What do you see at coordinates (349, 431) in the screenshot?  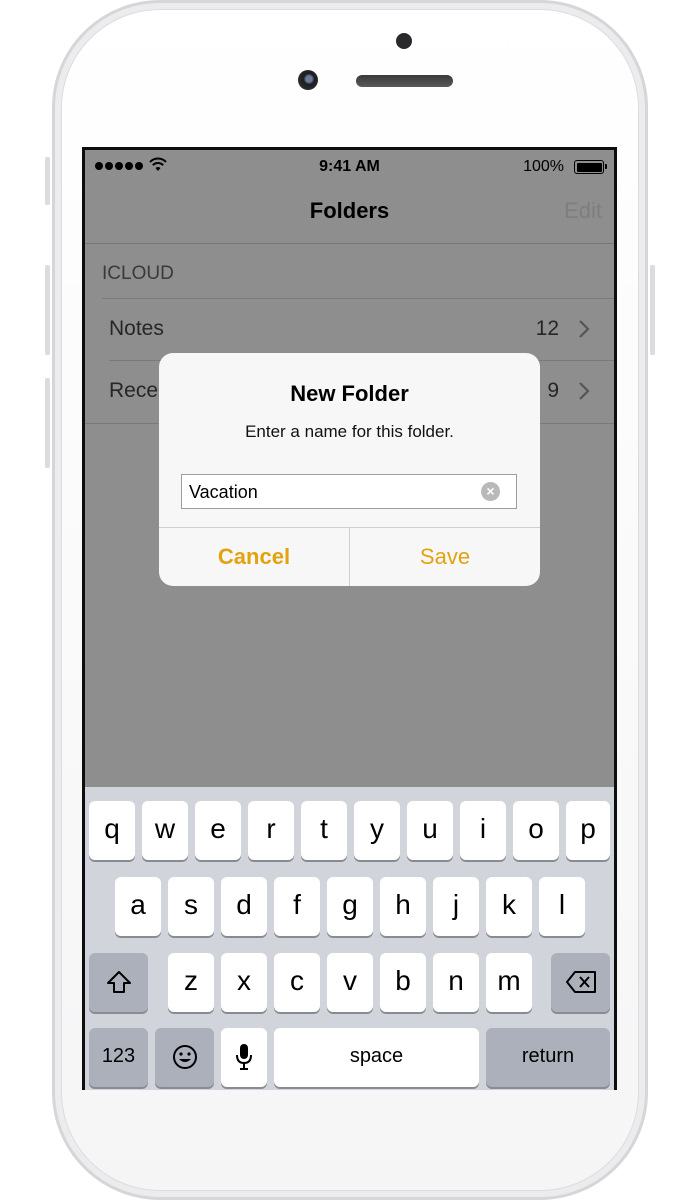 I see `alert-message: Enter a name for this folder.` at bounding box center [349, 431].